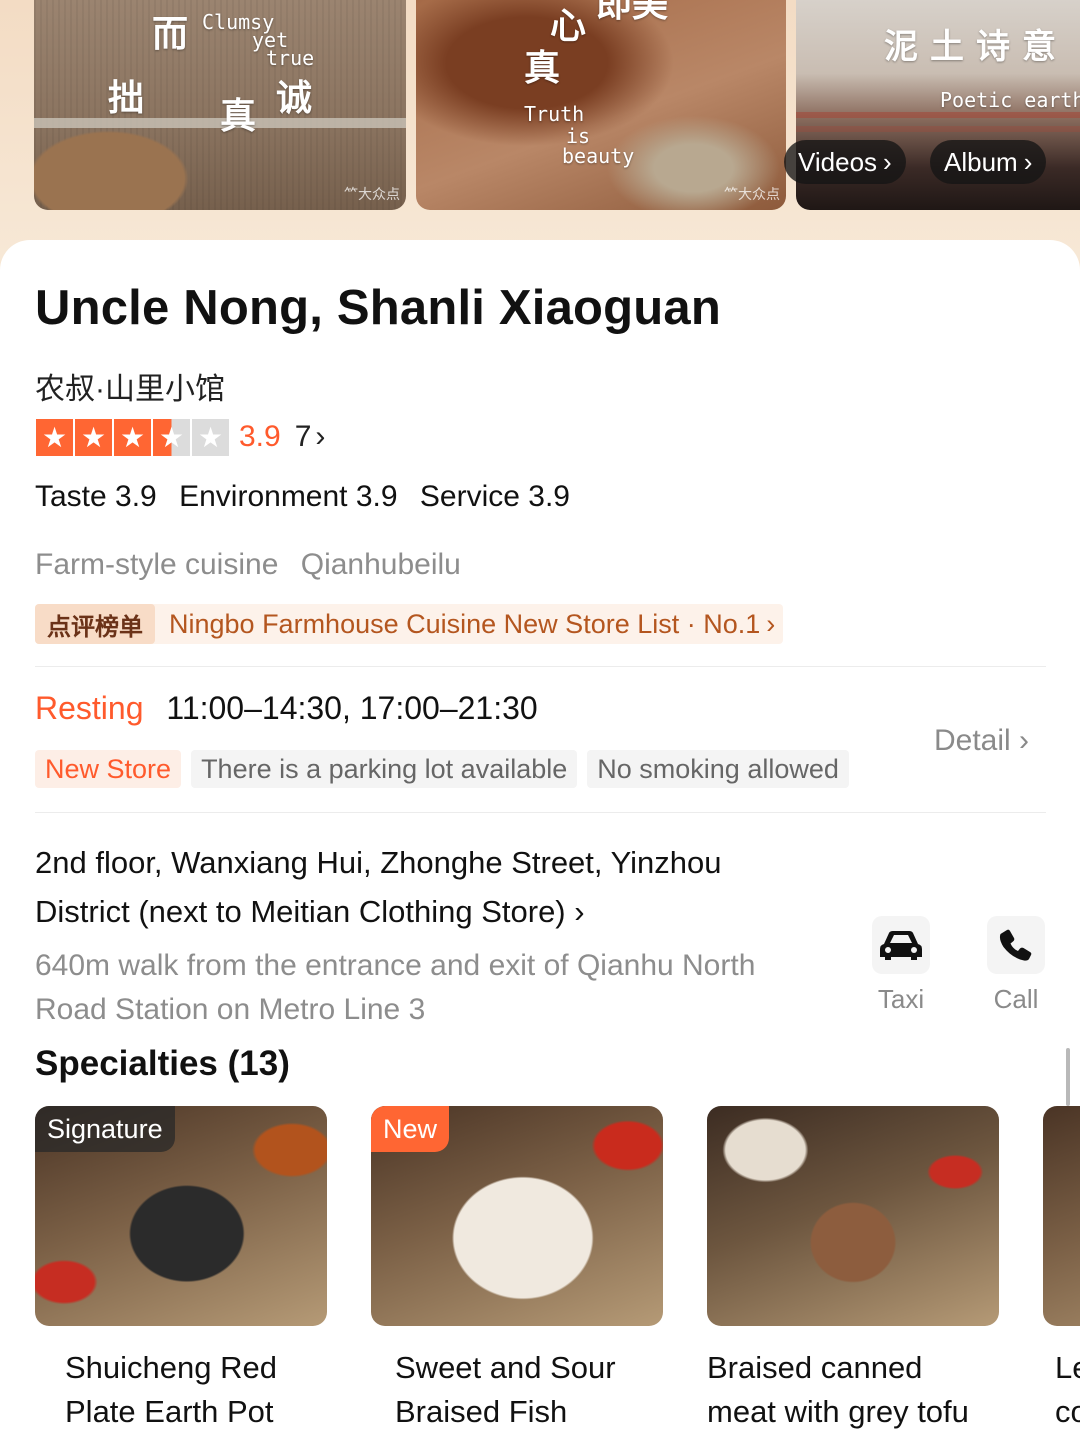 This screenshot has width=1080, height=1440. Describe the element at coordinates (126, 98) in the screenshot. I see `photo-caption-zh: 拙` at that location.